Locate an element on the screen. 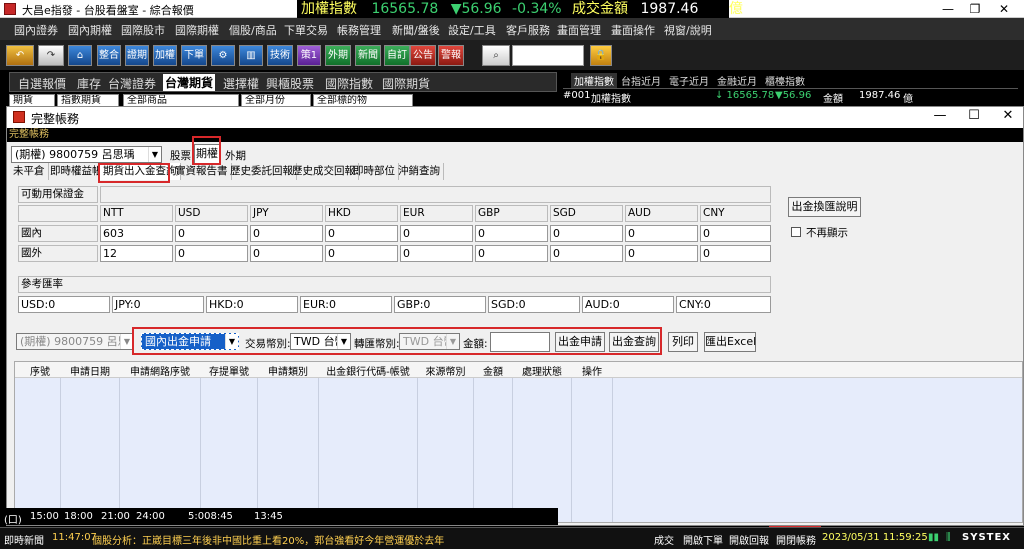 The width and height of the screenshot is (1024, 549). status-open-order-button: 開啟下單 is located at coordinates (703, 539).